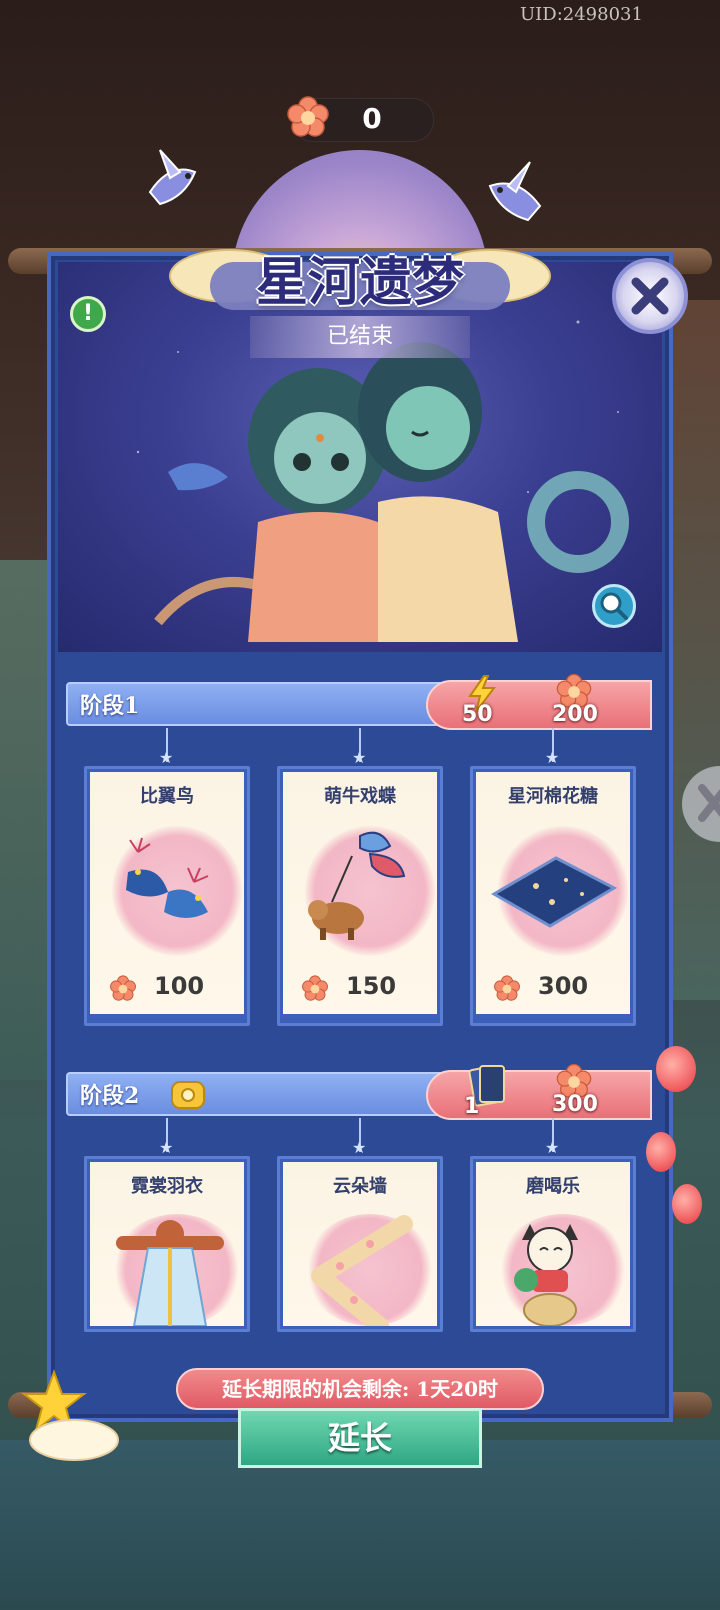 The height and width of the screenshot is (1610, 720). Describe the element at coordinates (575, 1104) in the screenshot. I see `stage-cost-value: 300` at that location.